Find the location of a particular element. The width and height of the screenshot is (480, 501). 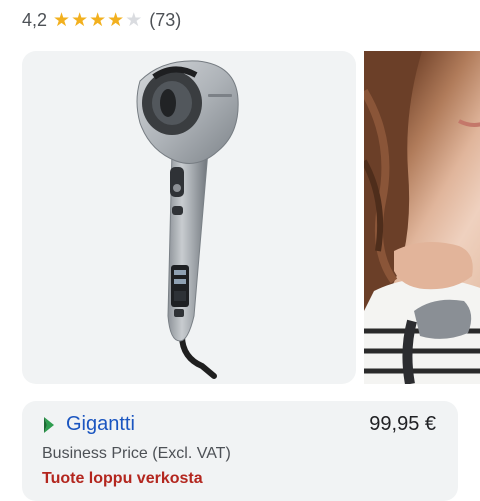

stock-status: Tuote loppu verkosta is located at coordinates (122, 478).